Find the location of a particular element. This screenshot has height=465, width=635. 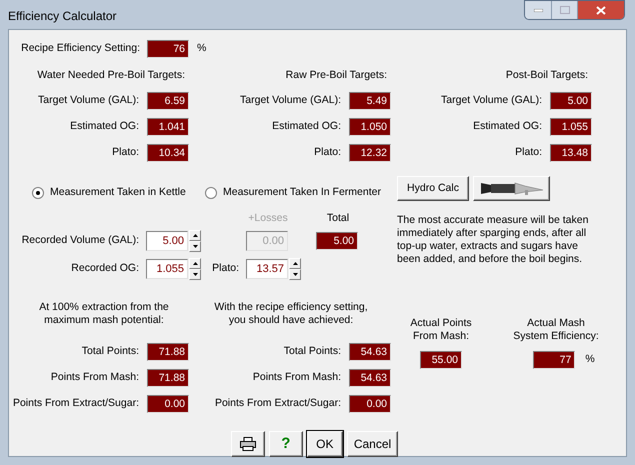

group-heading: Post-Boil Targets: is located at coordinates (547, 75).